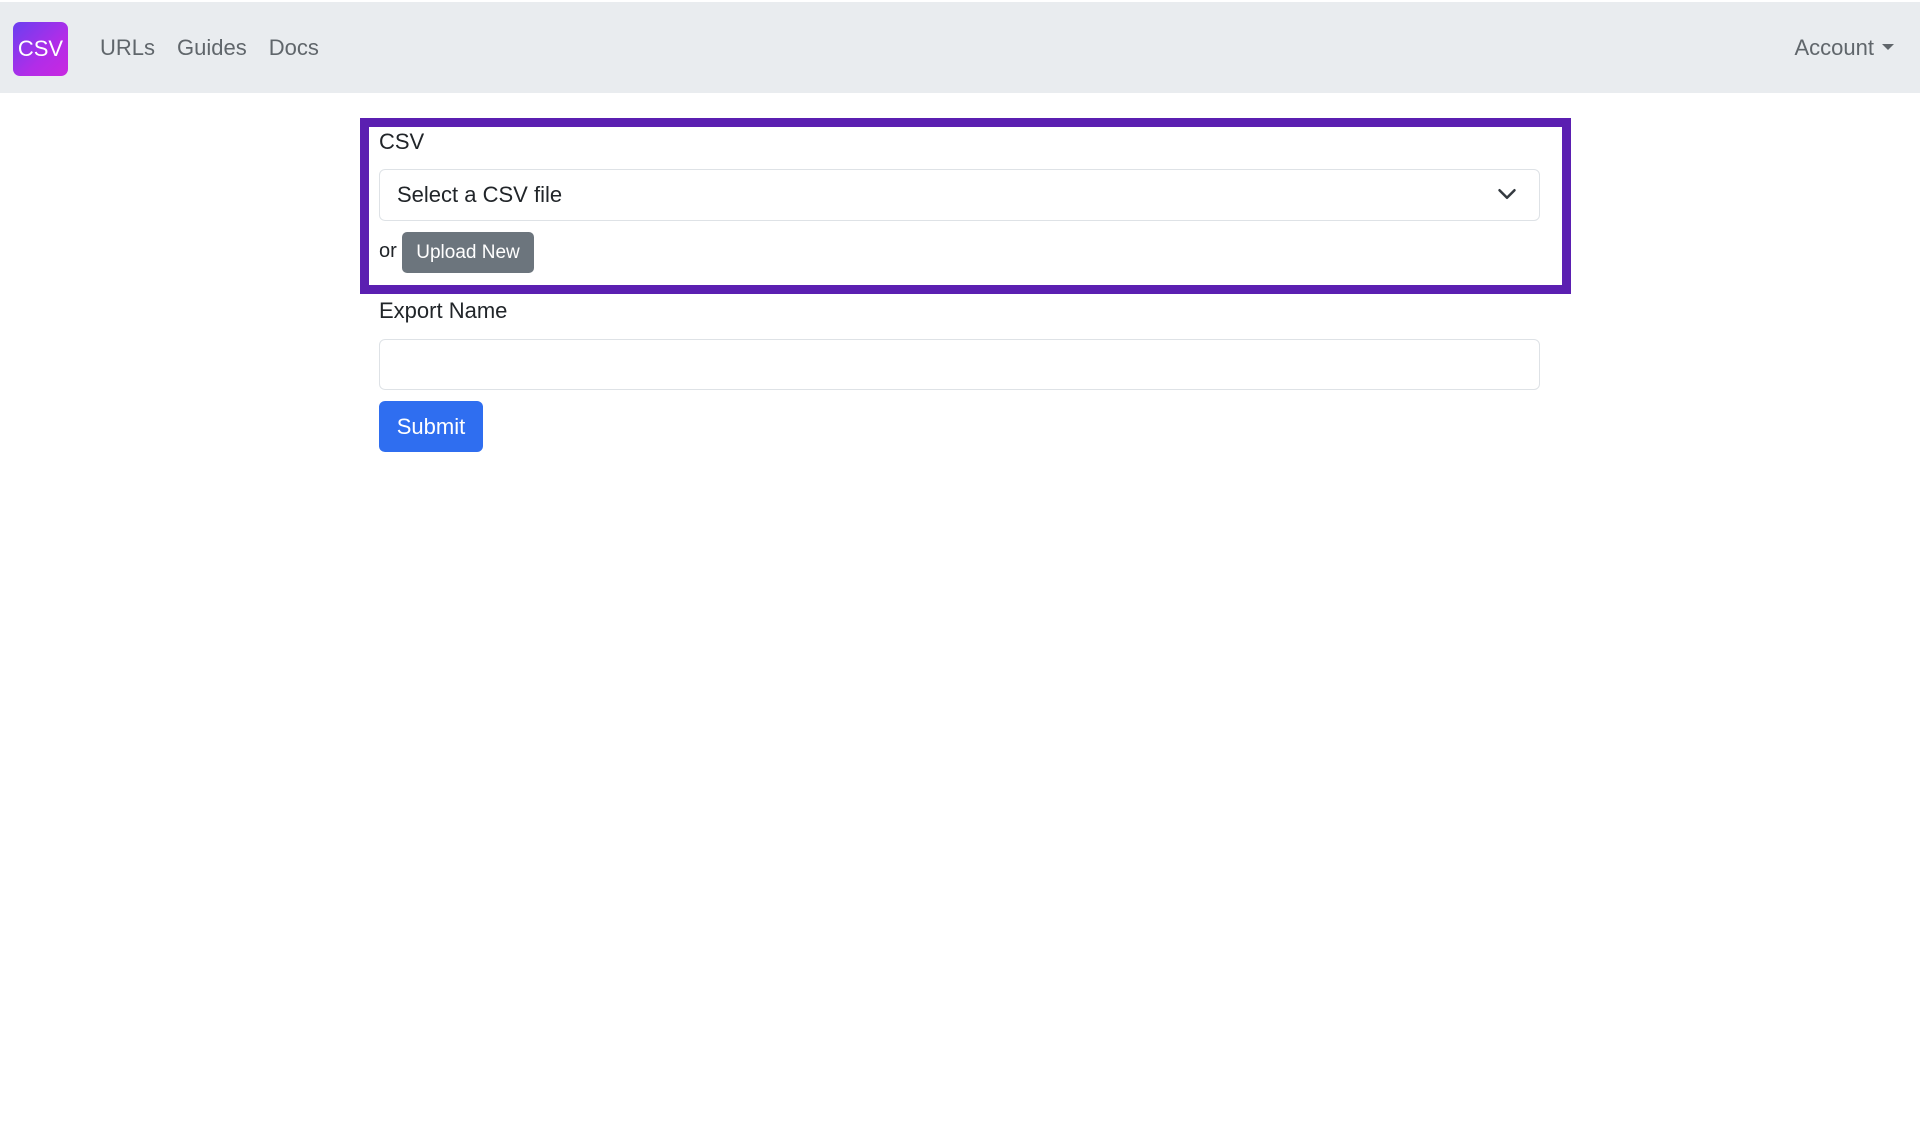  I want to click on navbar: CSV URLs Guides Docs Account, so click(960, 47).